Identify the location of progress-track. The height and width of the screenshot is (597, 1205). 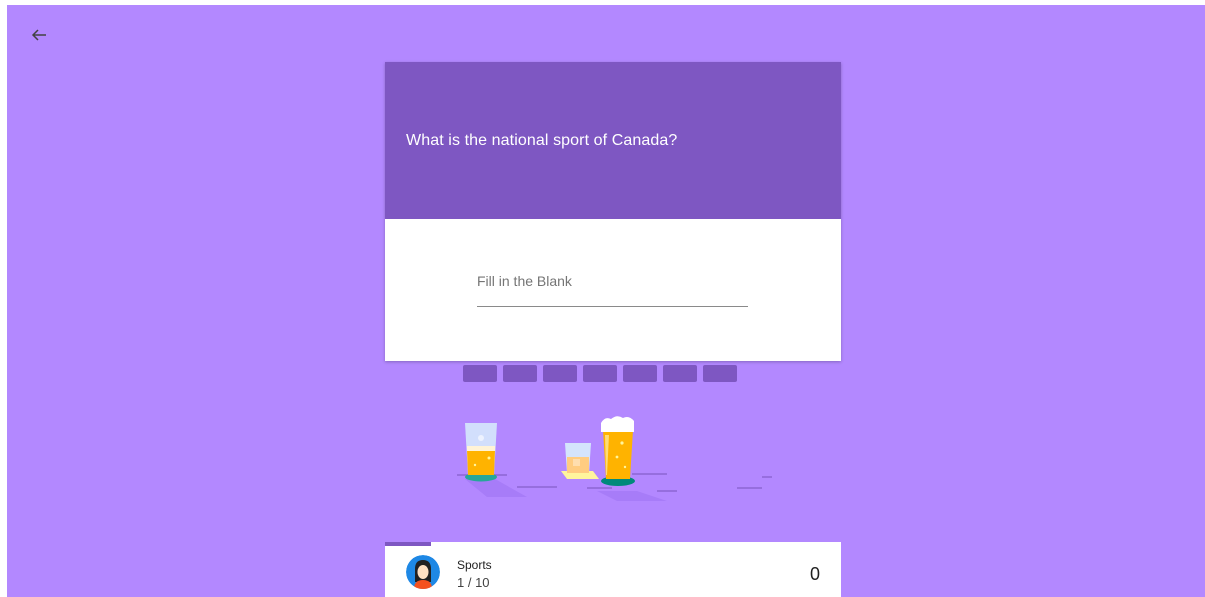
(613, 544).